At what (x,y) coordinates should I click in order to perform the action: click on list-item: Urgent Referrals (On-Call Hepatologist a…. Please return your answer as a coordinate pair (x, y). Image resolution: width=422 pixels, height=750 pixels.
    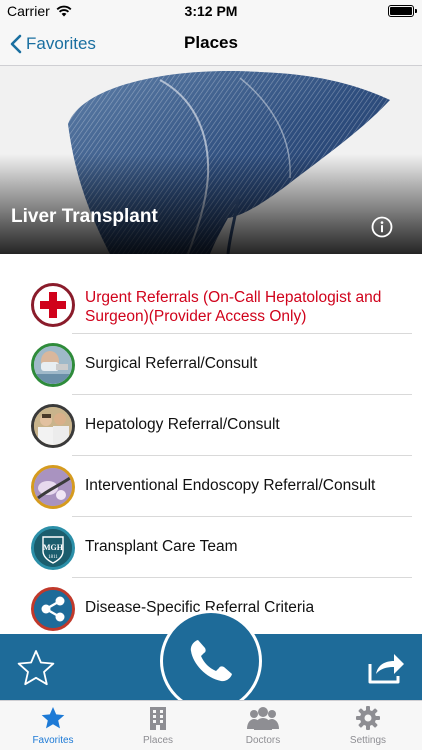
    Looking at the image, I should click on (211, 294).